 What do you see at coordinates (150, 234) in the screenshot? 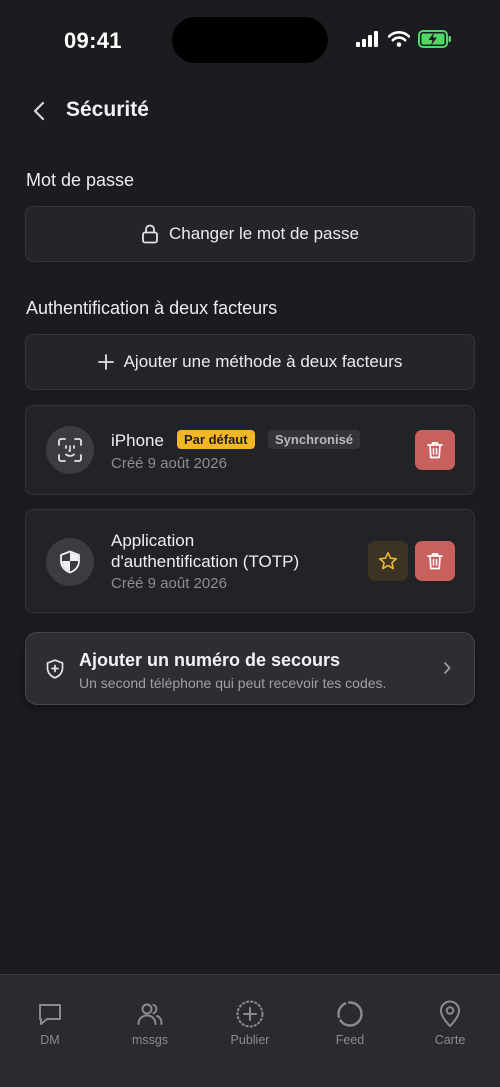
I see `lock-icon` at bounding box center [150, 234].